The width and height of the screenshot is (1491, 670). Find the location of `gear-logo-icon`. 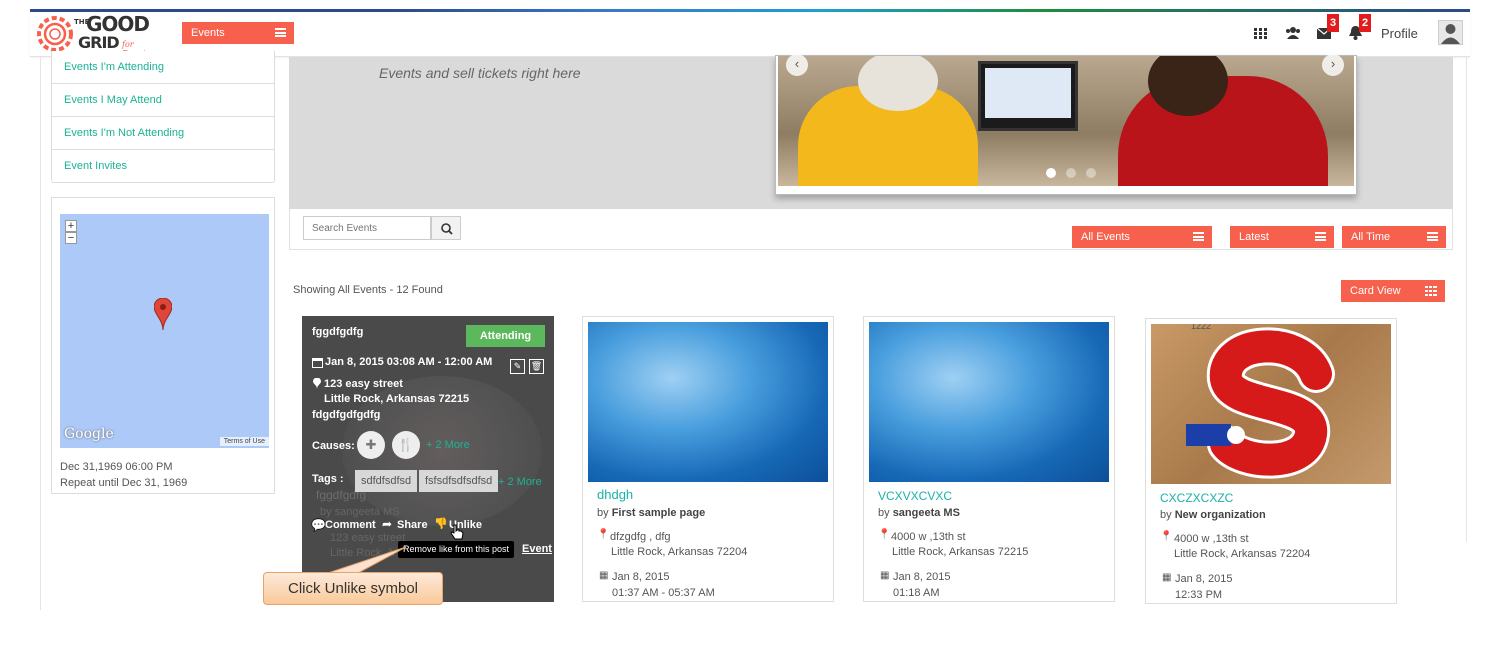

gear-logo-icon is located at coordinates (55, 34).